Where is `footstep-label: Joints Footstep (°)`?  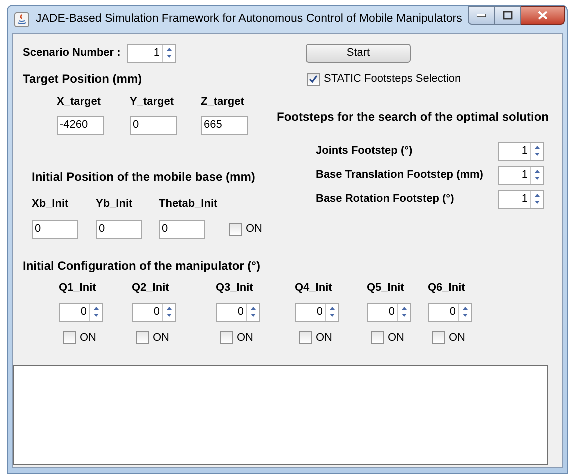 footstep-label: Joints Footstep (°) is located at coordinates (365, 152).